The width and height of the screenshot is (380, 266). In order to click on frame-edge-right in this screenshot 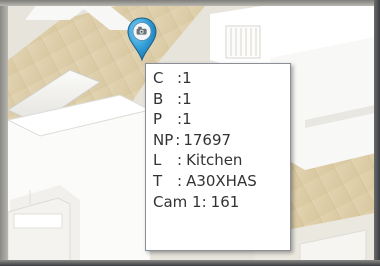, I will do `click(377, 133)`.